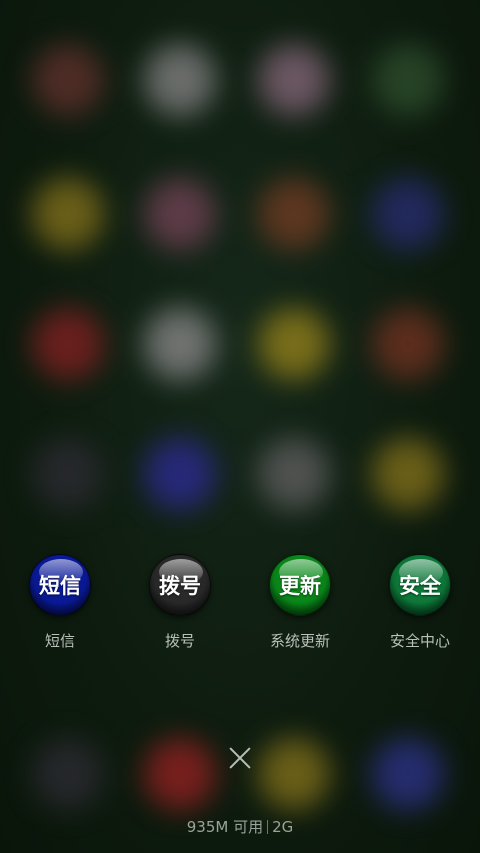 This screenshot has height=853, width=480. Describe the element at coordinates (179, 641) in the screenshot. I see `shortcut-label: 拨号` at that location.